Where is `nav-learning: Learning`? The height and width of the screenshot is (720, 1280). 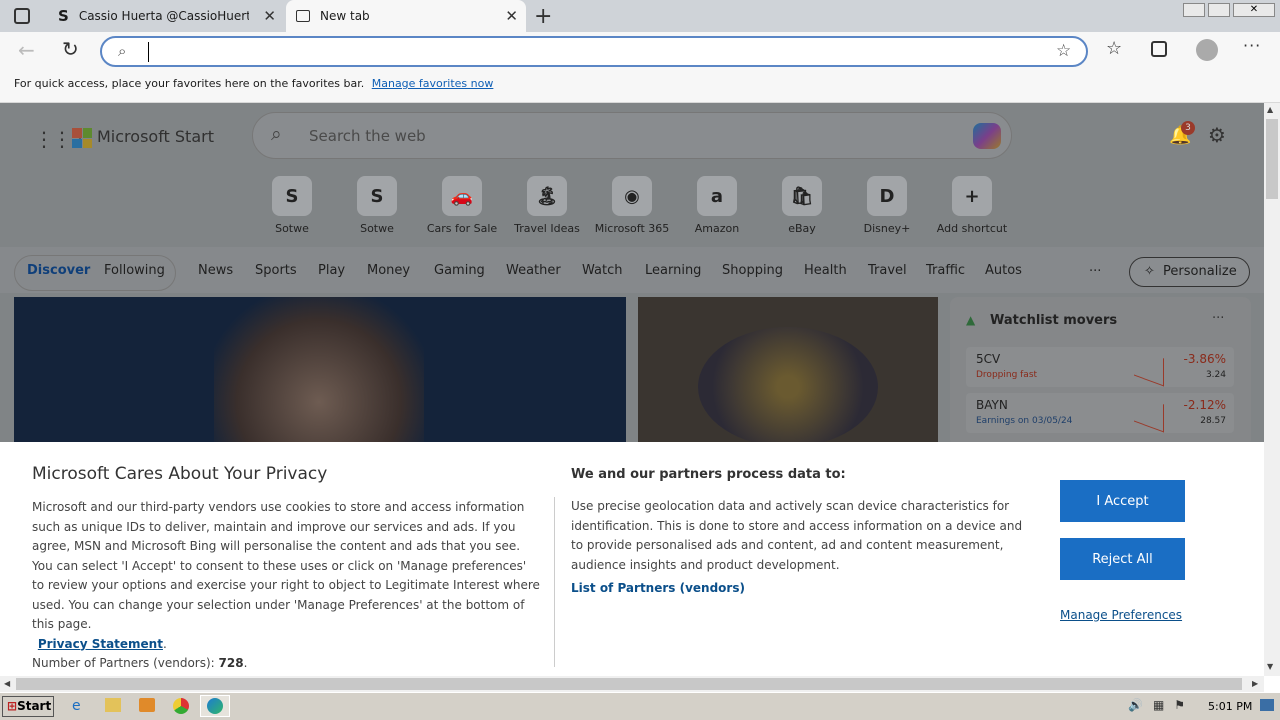
nav-learning: Learning is located at coordinates (673, 270).